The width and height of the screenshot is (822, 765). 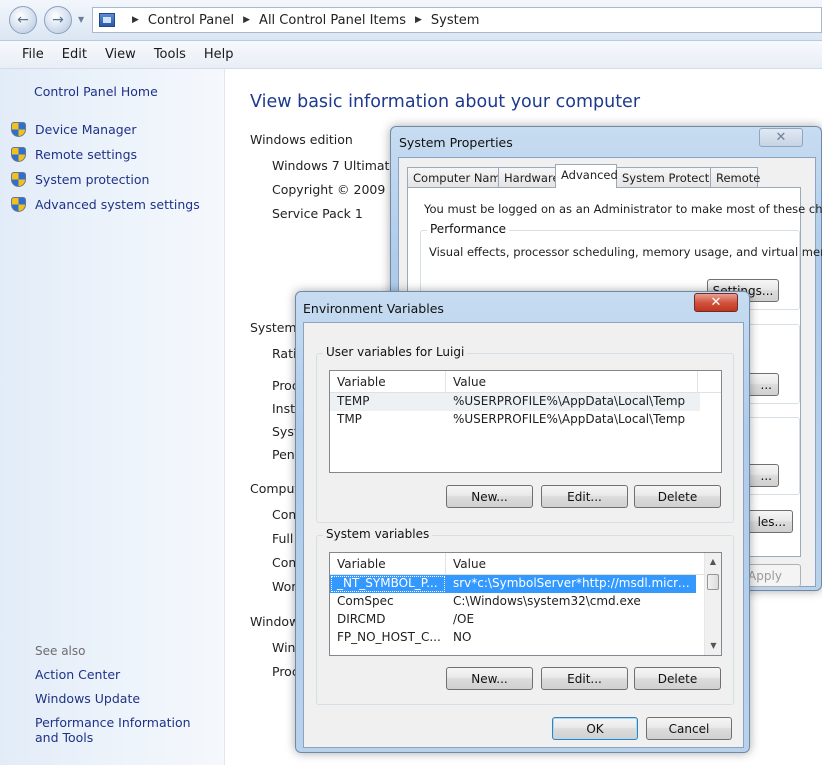 I want to click on user-variables-header: Variable Value, so click(x=525, y=382).